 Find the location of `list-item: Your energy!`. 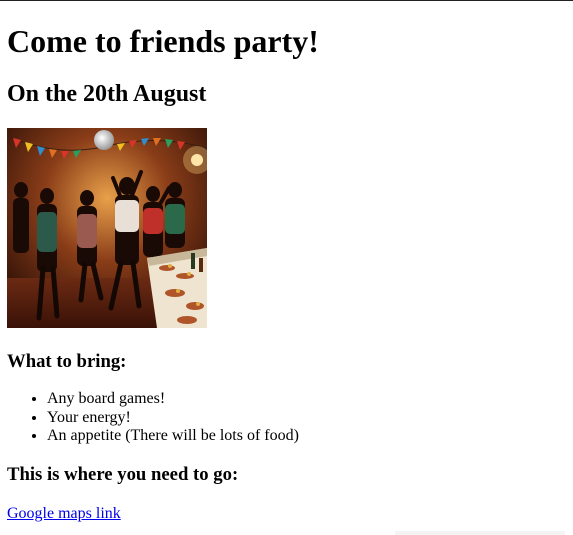

list-item: Your energy! is located at coordinates (173, 418).